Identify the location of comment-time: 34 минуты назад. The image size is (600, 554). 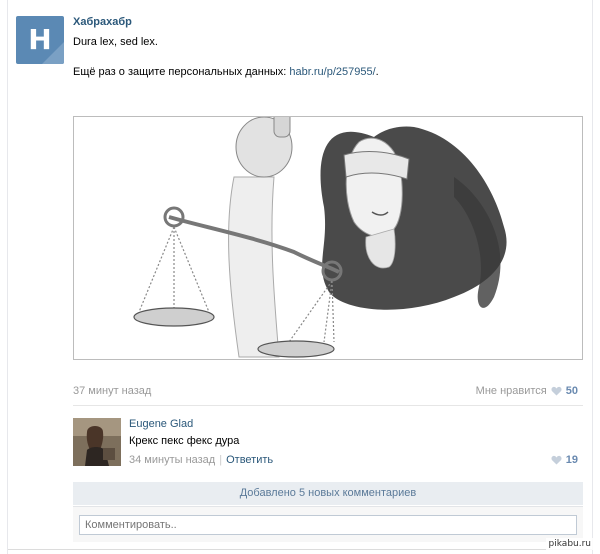
(172, 460).